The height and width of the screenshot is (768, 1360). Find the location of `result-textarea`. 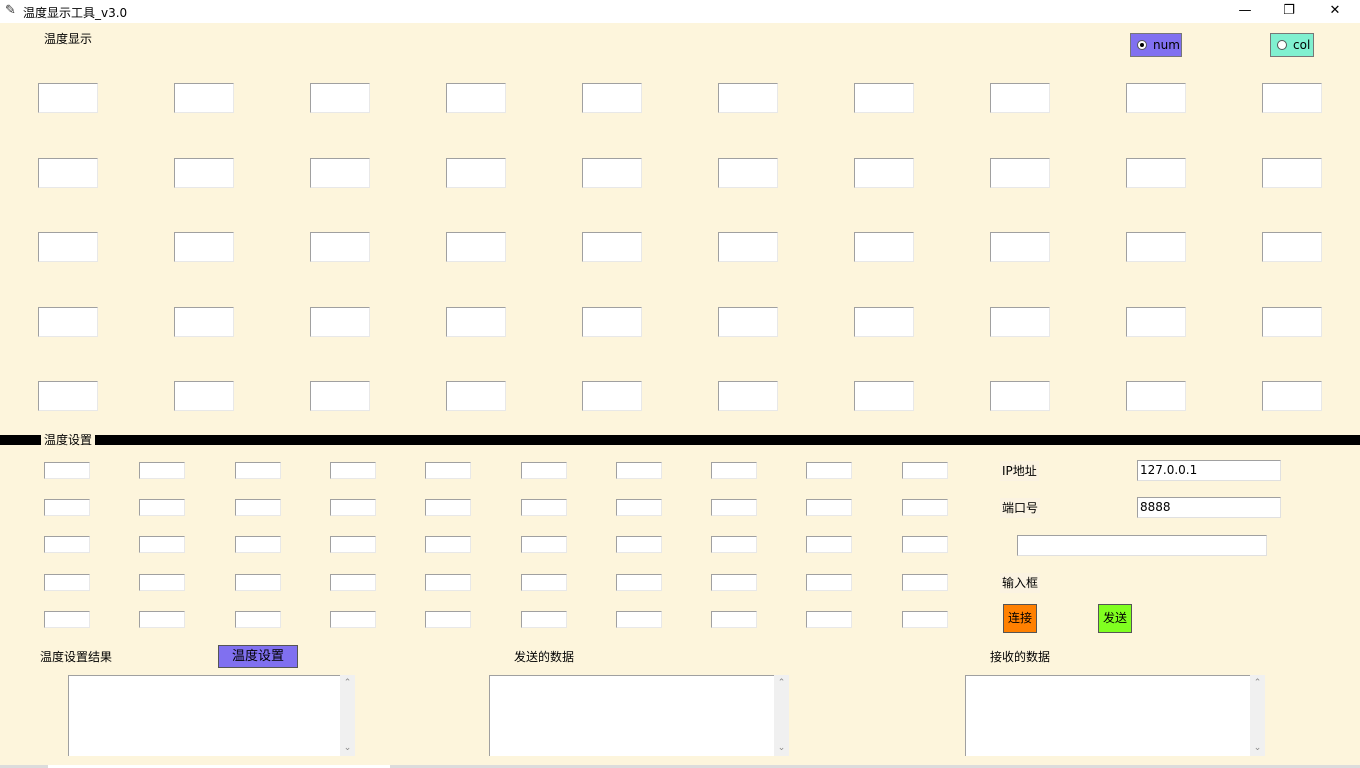

result-textarea is located at coordinates (204, 715).